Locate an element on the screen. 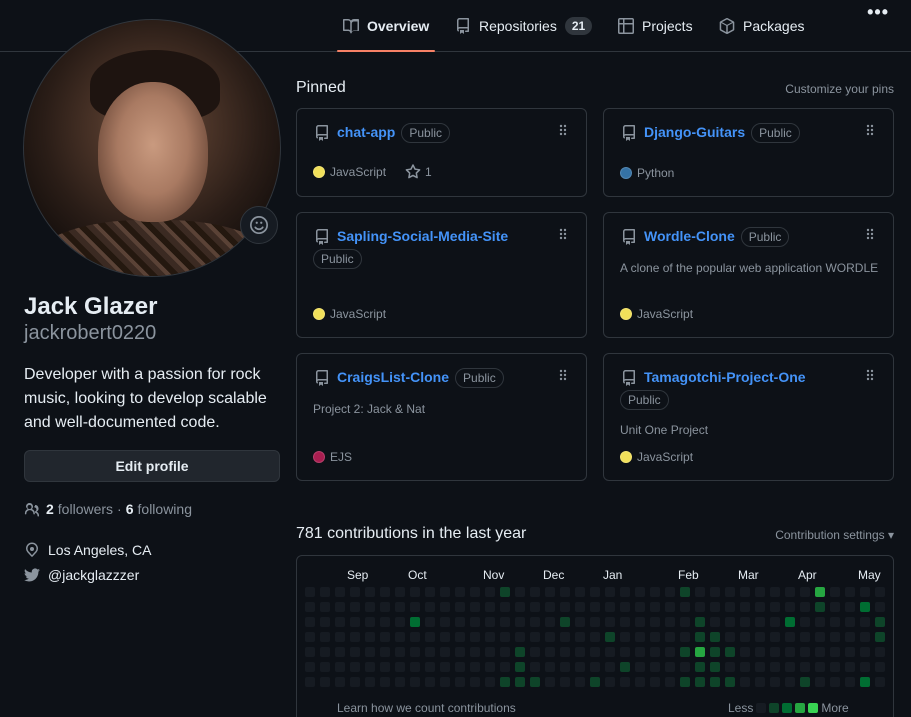 Image resolution: width=911 pixels, height=717 pixels. tab-projects: Projects is located at coordinates (655, 26).